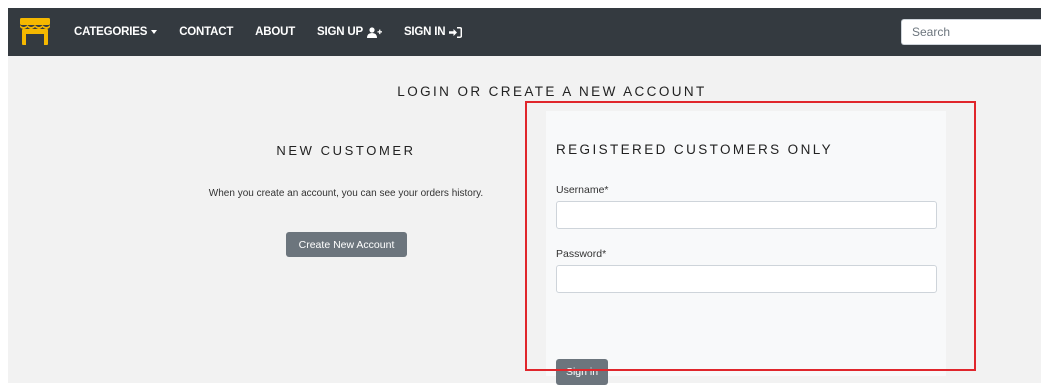 Image resolution: width=1041 pixels, height=385 pixels. I want to click on nav-about-label: ABOUT, so click(275, 32).